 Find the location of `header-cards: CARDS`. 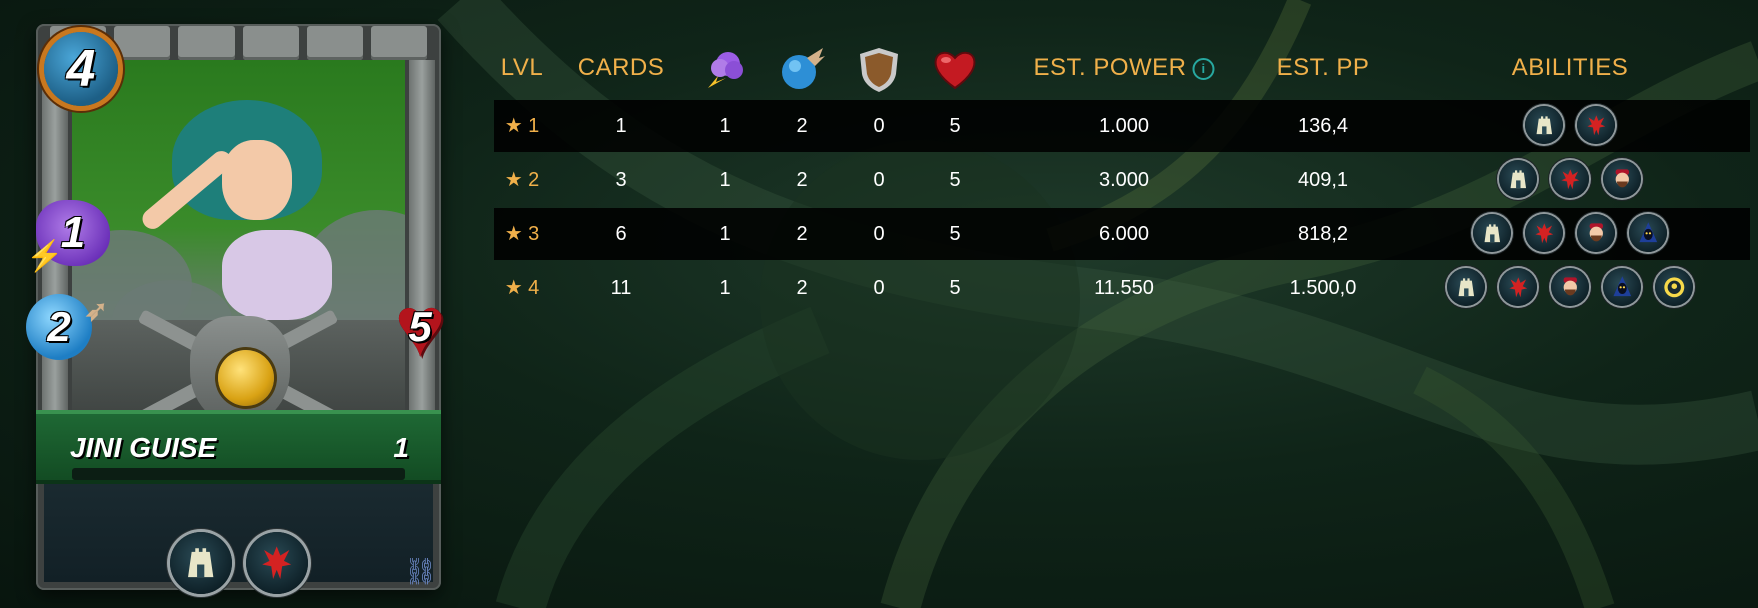

header-cards: CARDS is located at coordinates (621, 67).